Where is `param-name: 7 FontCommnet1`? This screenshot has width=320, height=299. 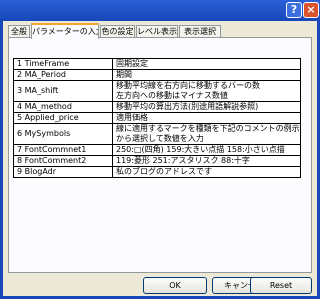 param-name: 7 FontCommnet1 is located at coordinates (63, 150).